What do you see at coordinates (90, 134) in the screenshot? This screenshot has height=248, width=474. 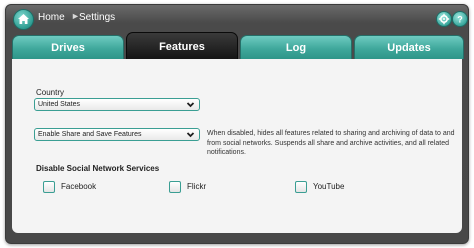 I see `share-save-value: Enable Share and Save Features` at bounding box center [90, 134].